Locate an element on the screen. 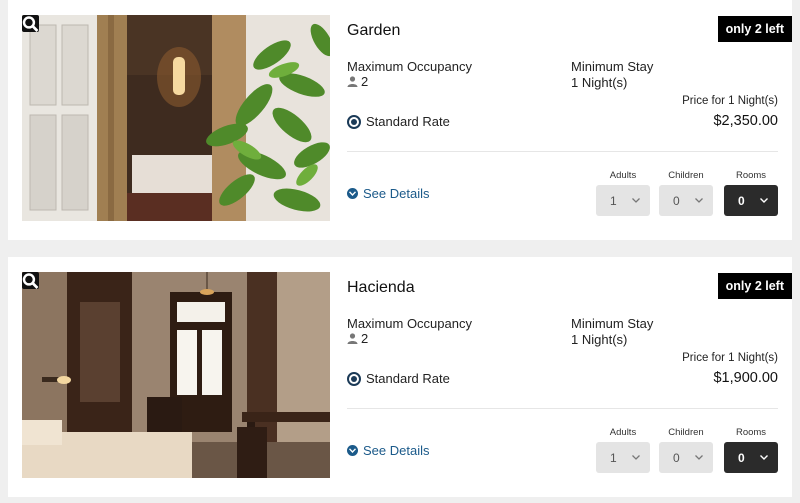 The height and width of the screenshot is (503, 800). room-title: Hacienda is located at coordinates (381, 287).